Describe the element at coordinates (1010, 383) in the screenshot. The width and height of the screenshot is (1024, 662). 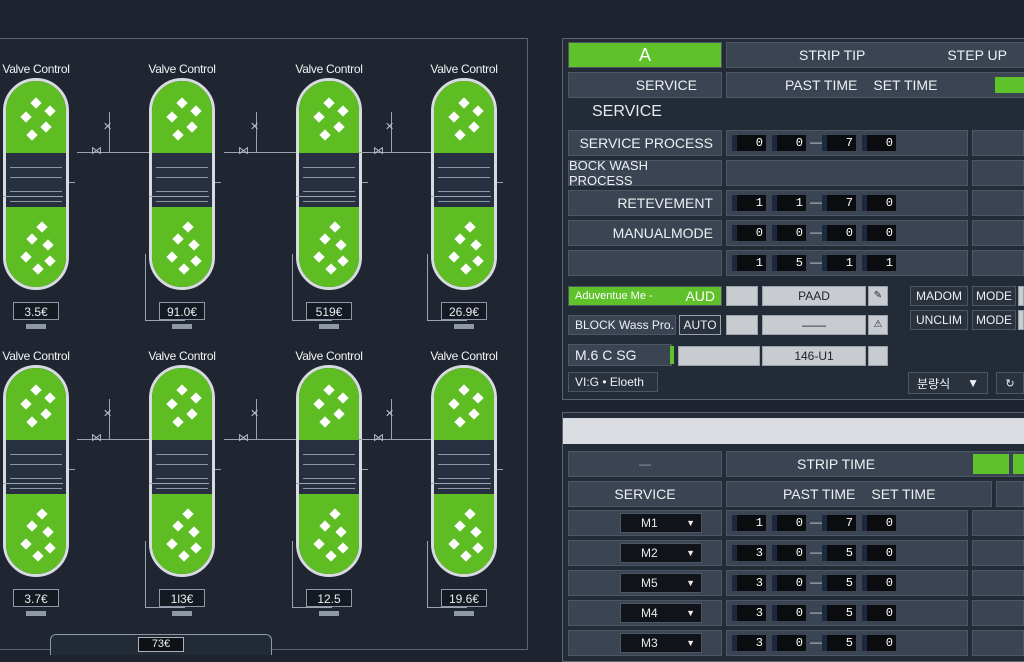
I see `refresh-icon: ↻` at that location.